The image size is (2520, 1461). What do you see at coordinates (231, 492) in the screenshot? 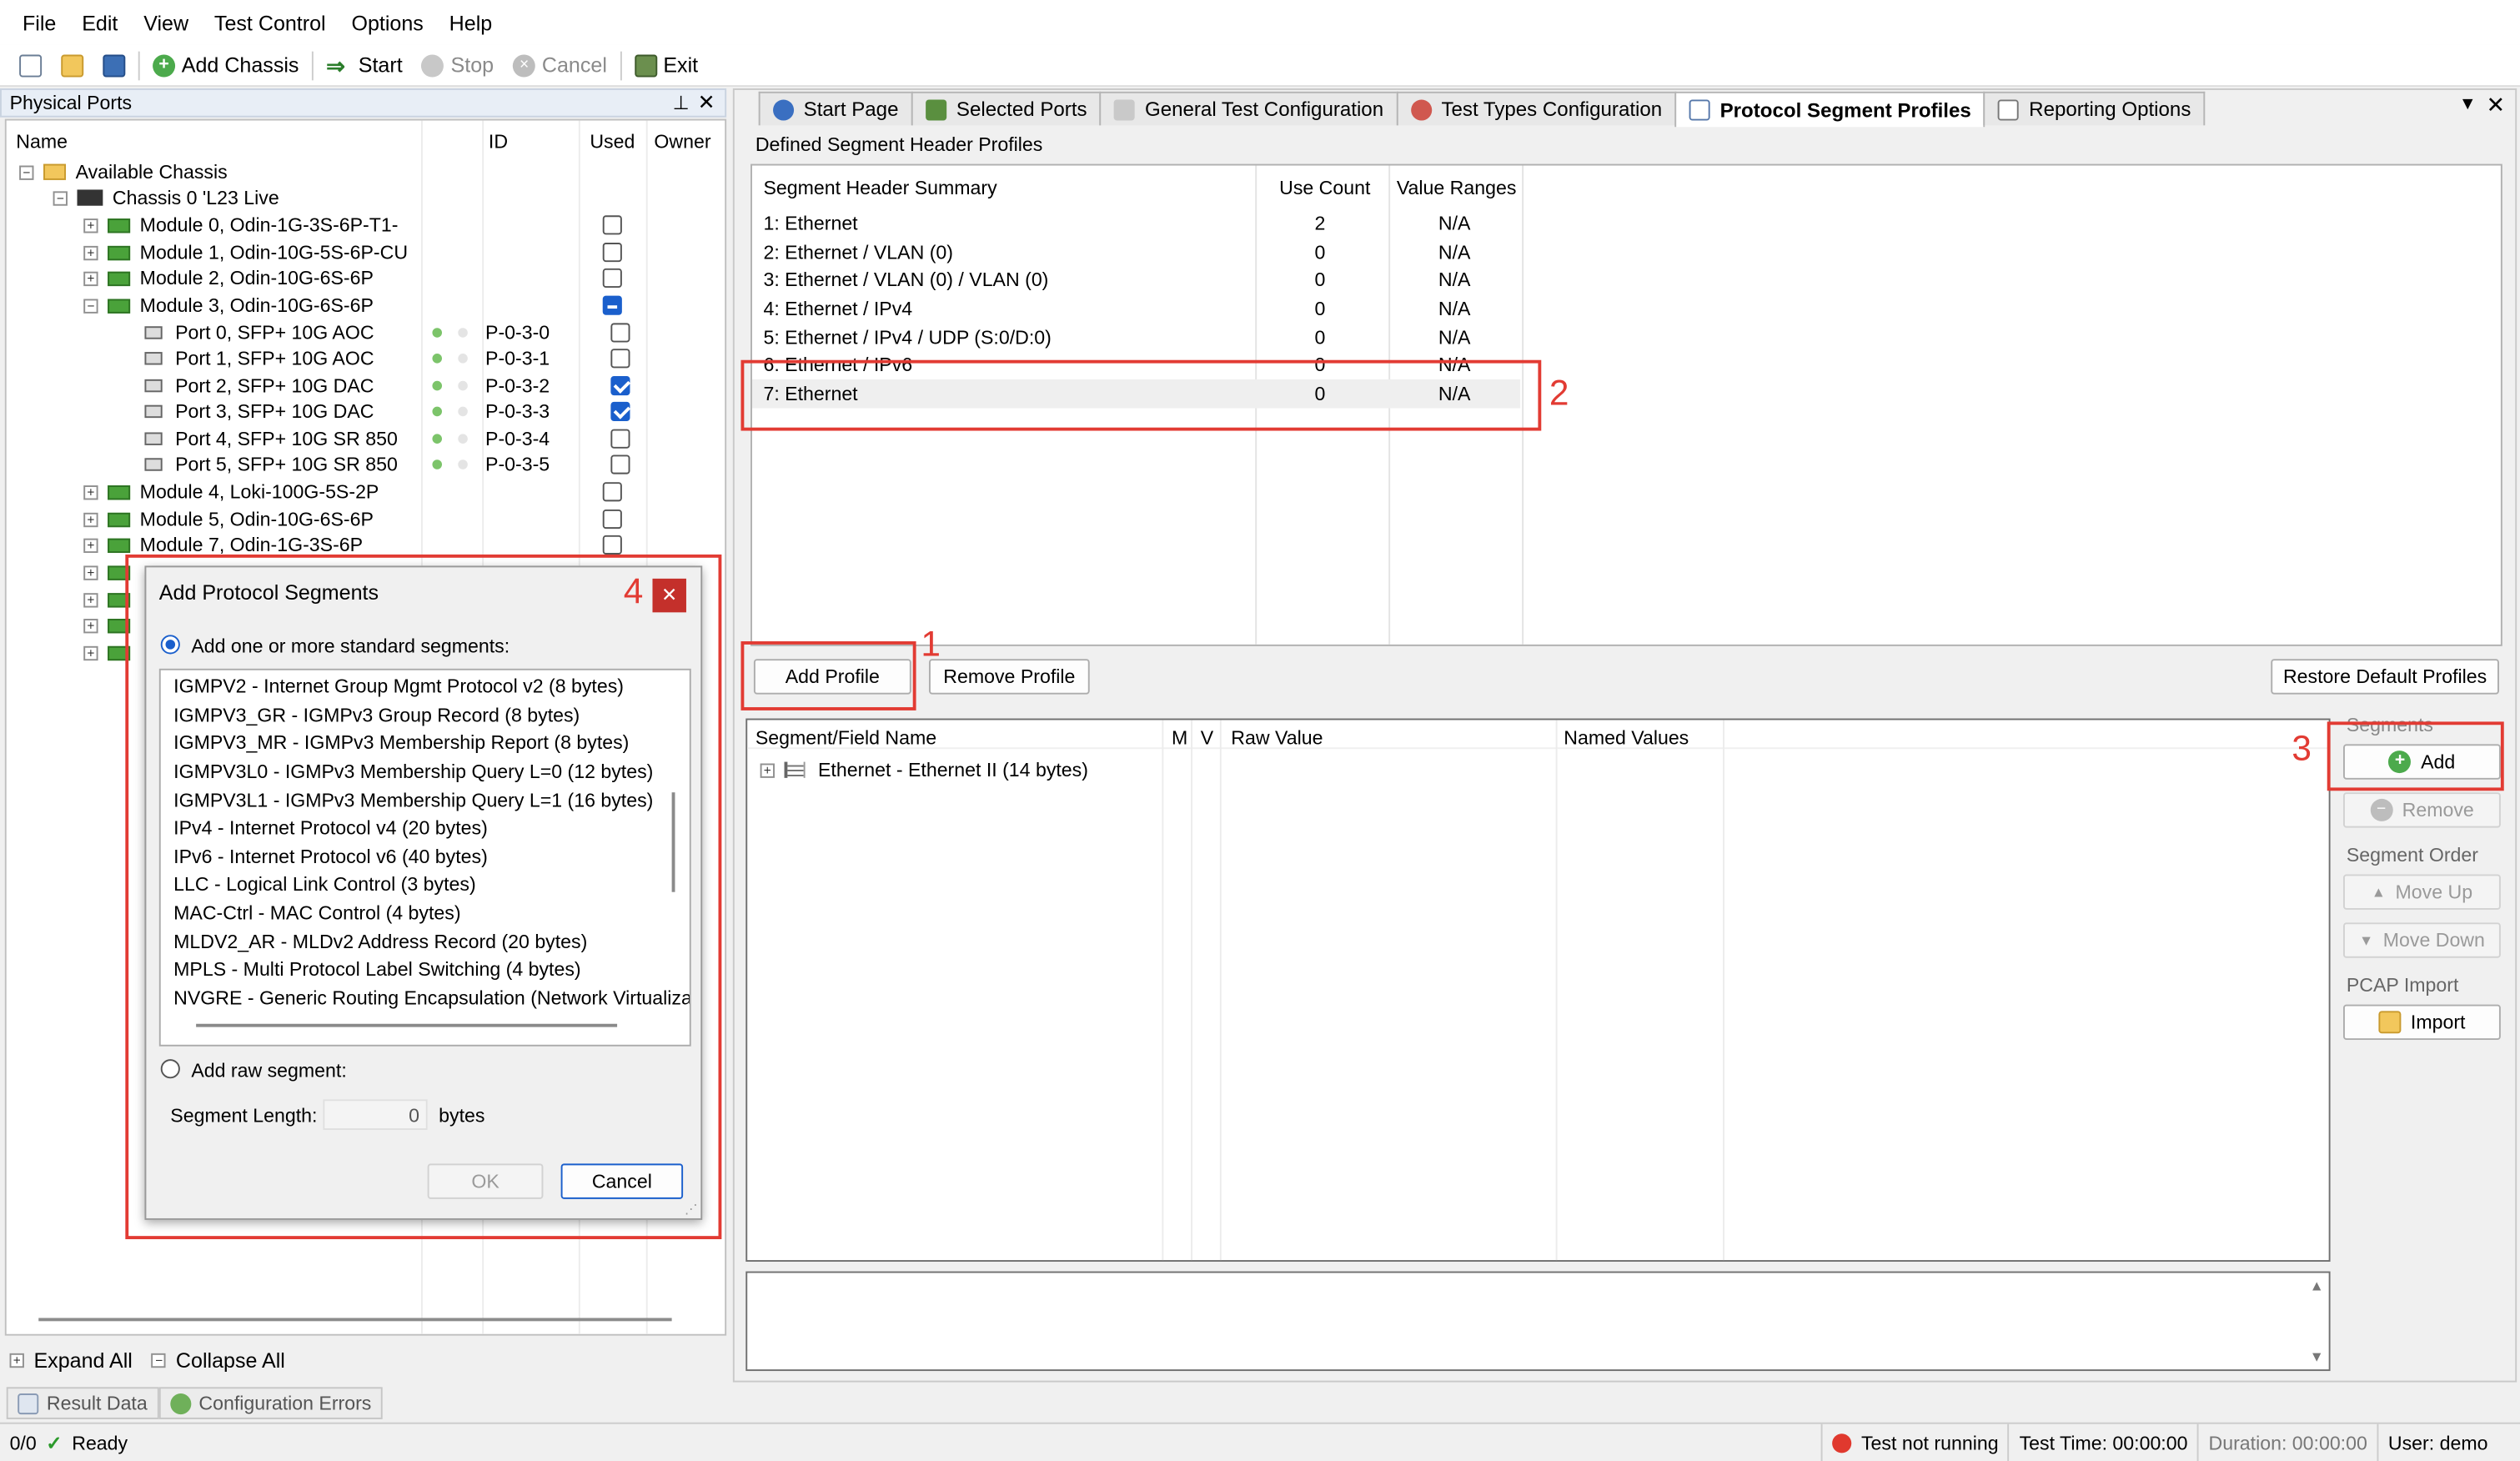
I see `tree-node-module: + Module 4, Loki-100G-5S-2P` at bounding box center [231, 492].